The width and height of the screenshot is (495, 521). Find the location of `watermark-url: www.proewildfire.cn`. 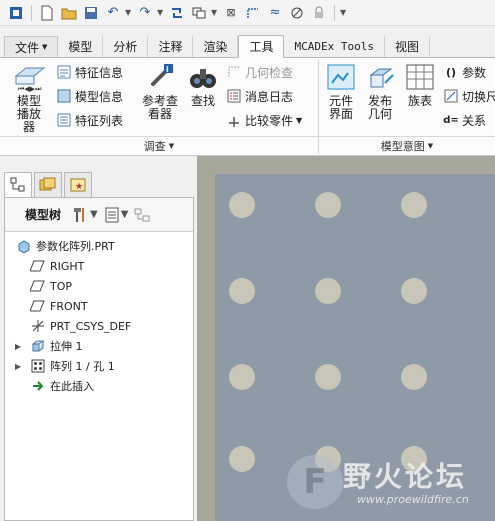

watermark-url: www.proewildfire.cn is located at coordinates (413, 499).